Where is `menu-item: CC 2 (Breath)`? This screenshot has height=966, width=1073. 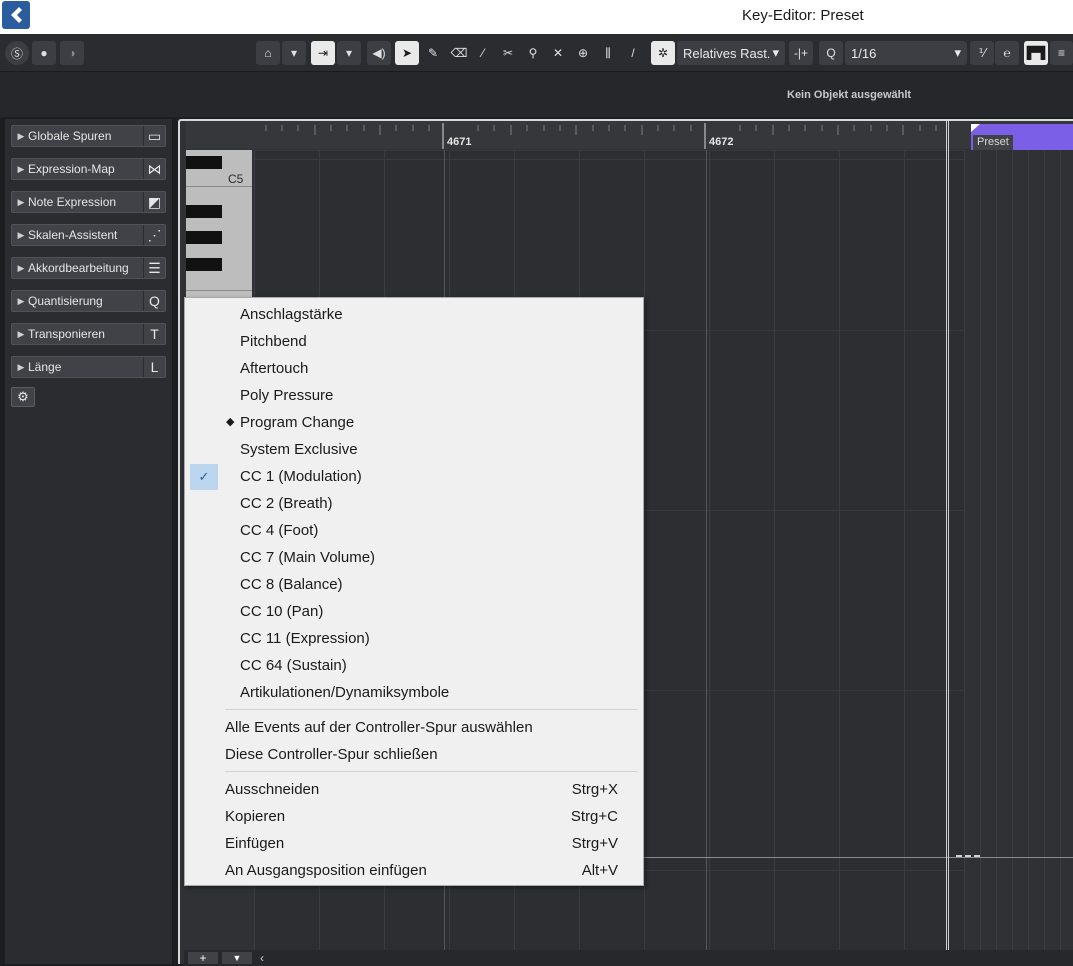
menu-item: CC 2 (Breath) is located at coordinates (414, 504).